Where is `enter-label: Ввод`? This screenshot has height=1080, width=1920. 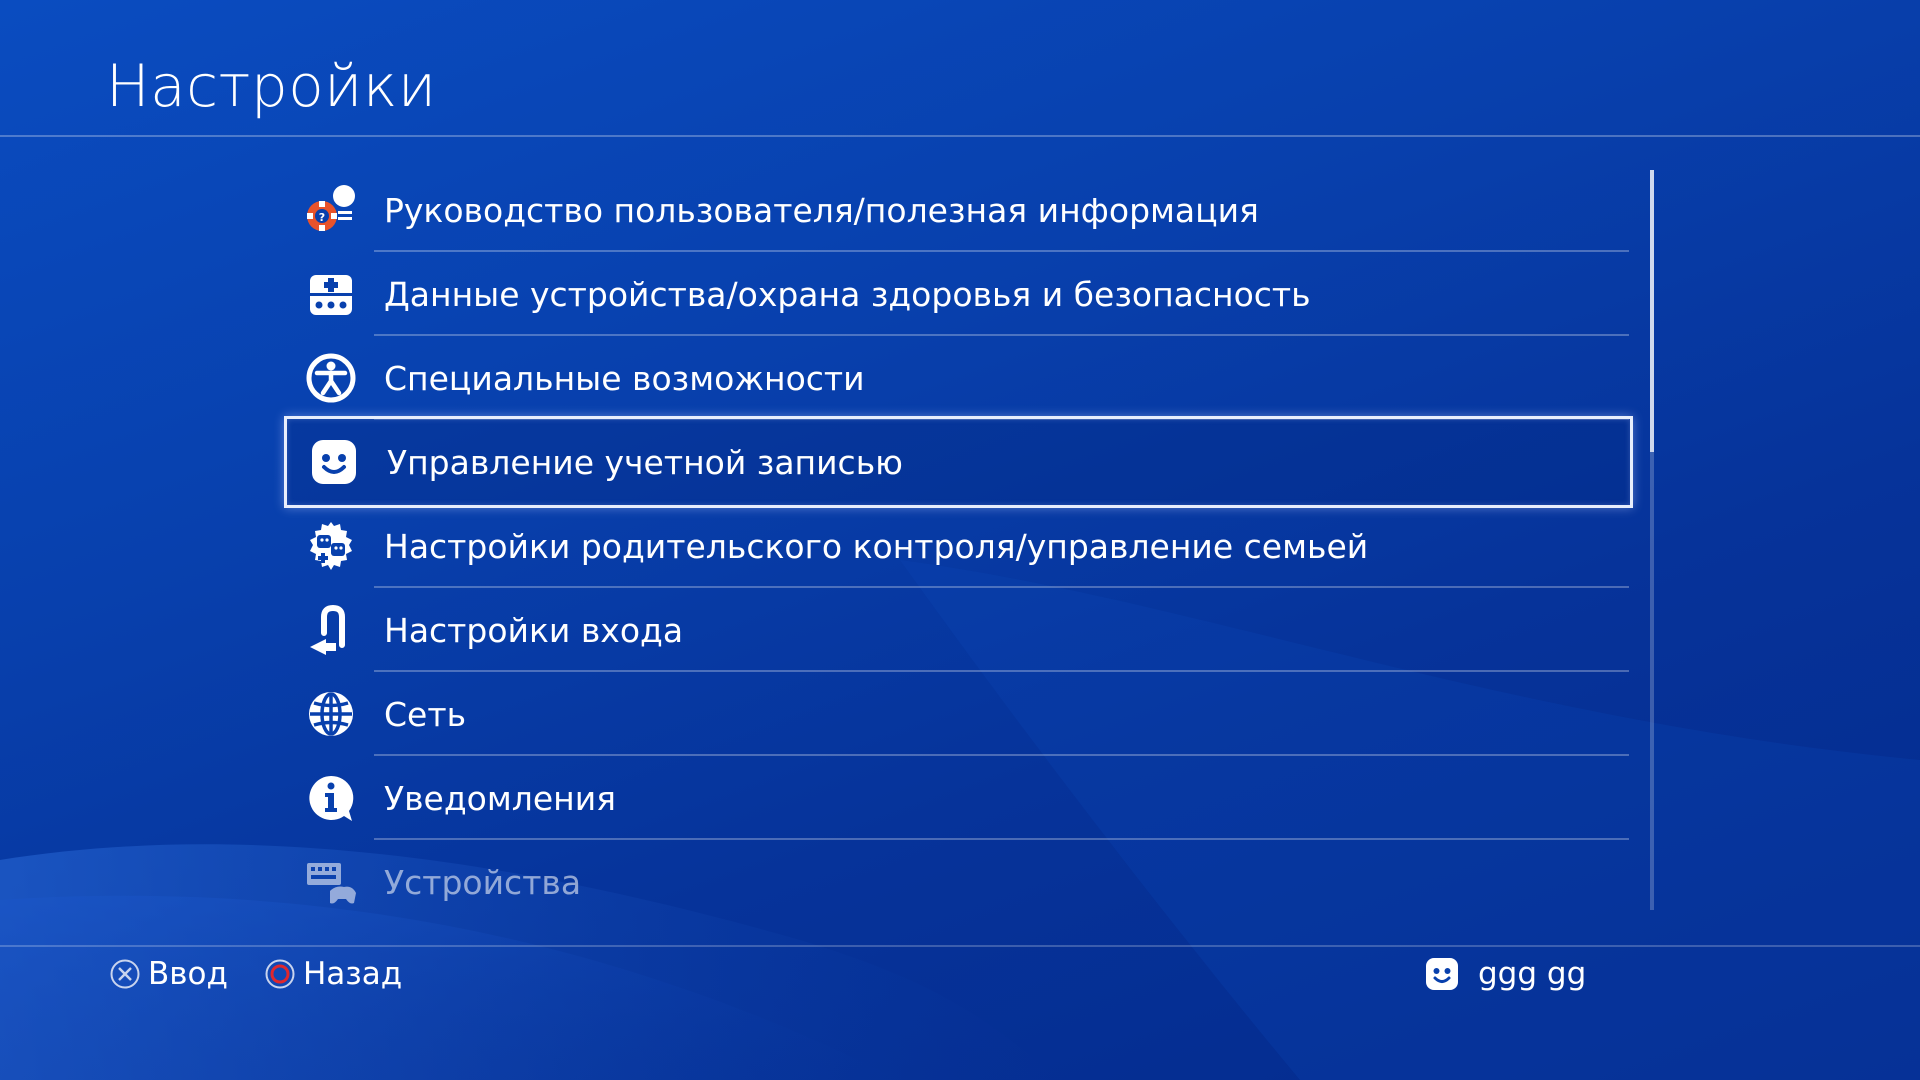
enter-label: Ввод is located at coordinates (188, 974).